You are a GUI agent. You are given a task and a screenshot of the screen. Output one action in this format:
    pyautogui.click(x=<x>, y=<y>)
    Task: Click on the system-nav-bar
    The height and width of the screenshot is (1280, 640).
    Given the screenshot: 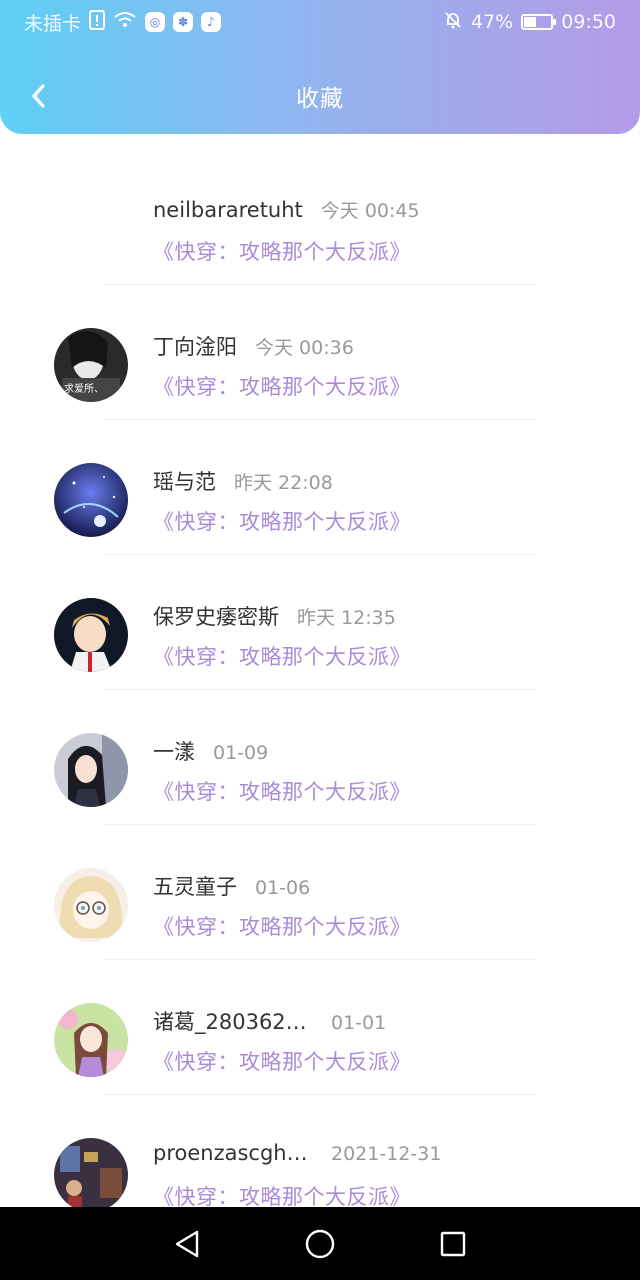 What is the action you would take?
    pyautogui.click(x=320, y=1243)
    